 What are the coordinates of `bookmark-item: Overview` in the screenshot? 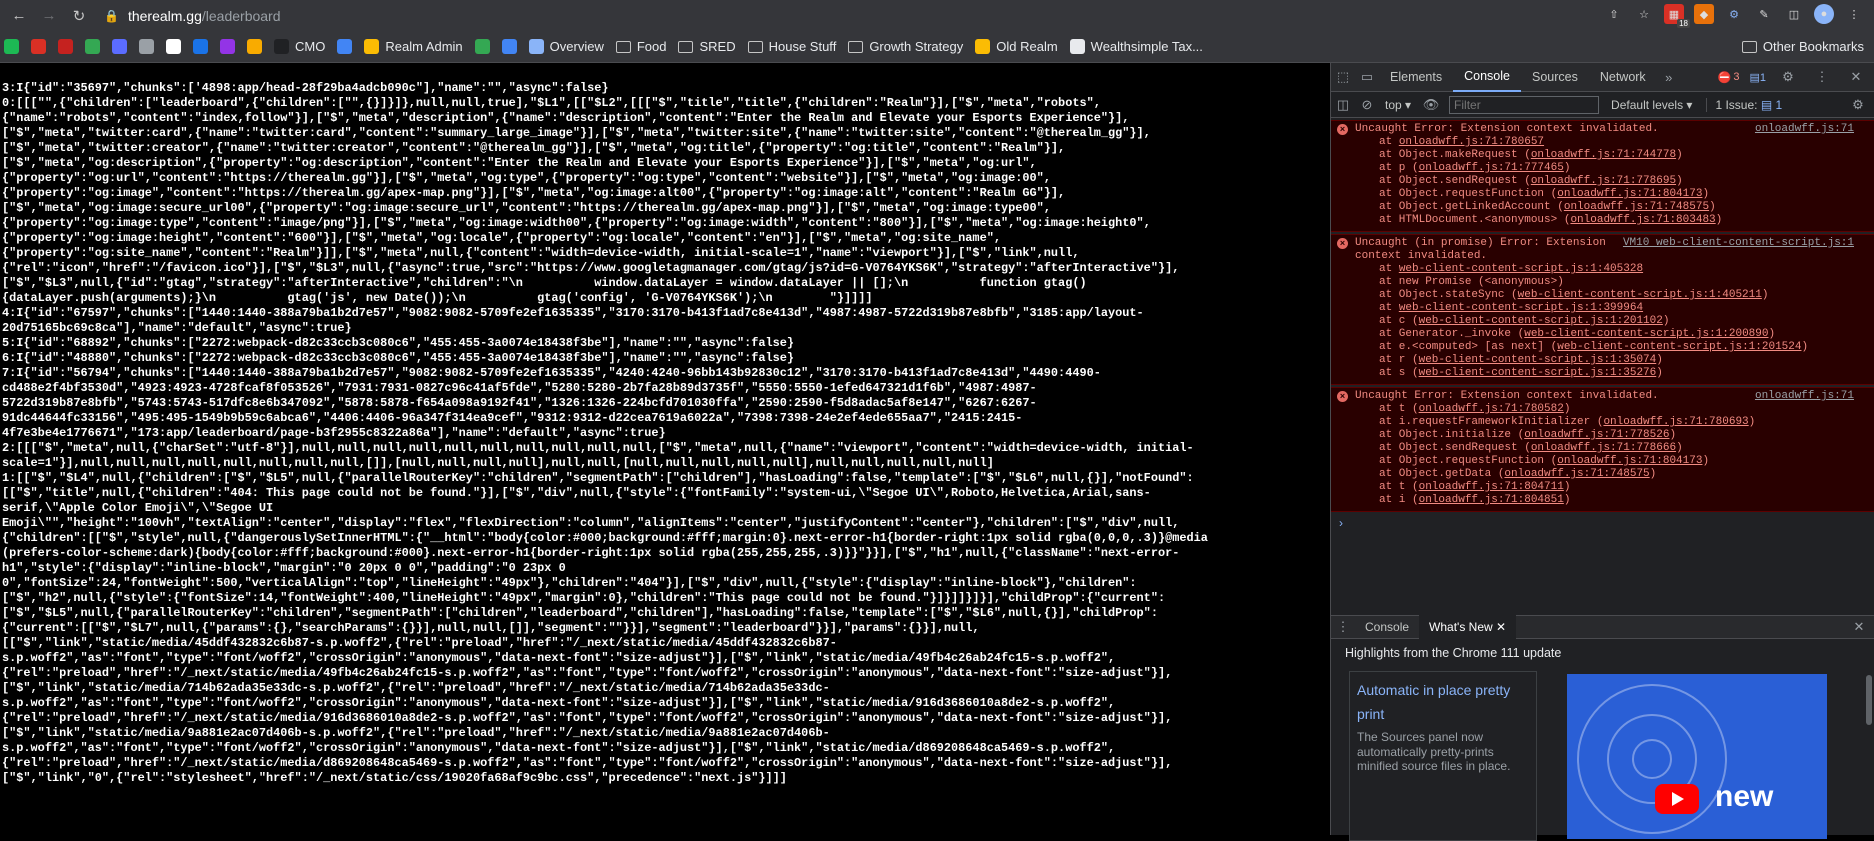 It's located at (566, 46).